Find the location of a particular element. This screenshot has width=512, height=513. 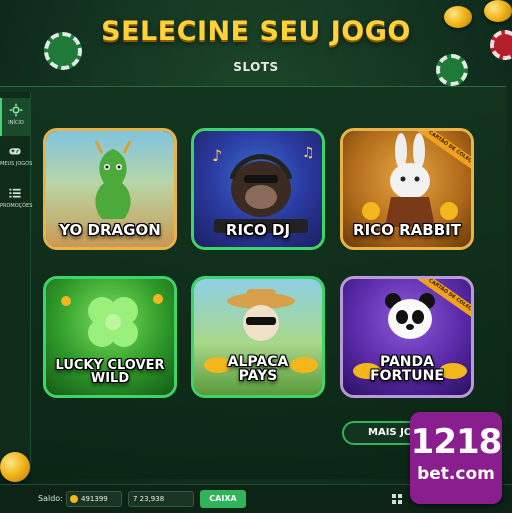

sidebar-item-meus-jogos: MEUS JOGOS is located at coordinates (16, 161).